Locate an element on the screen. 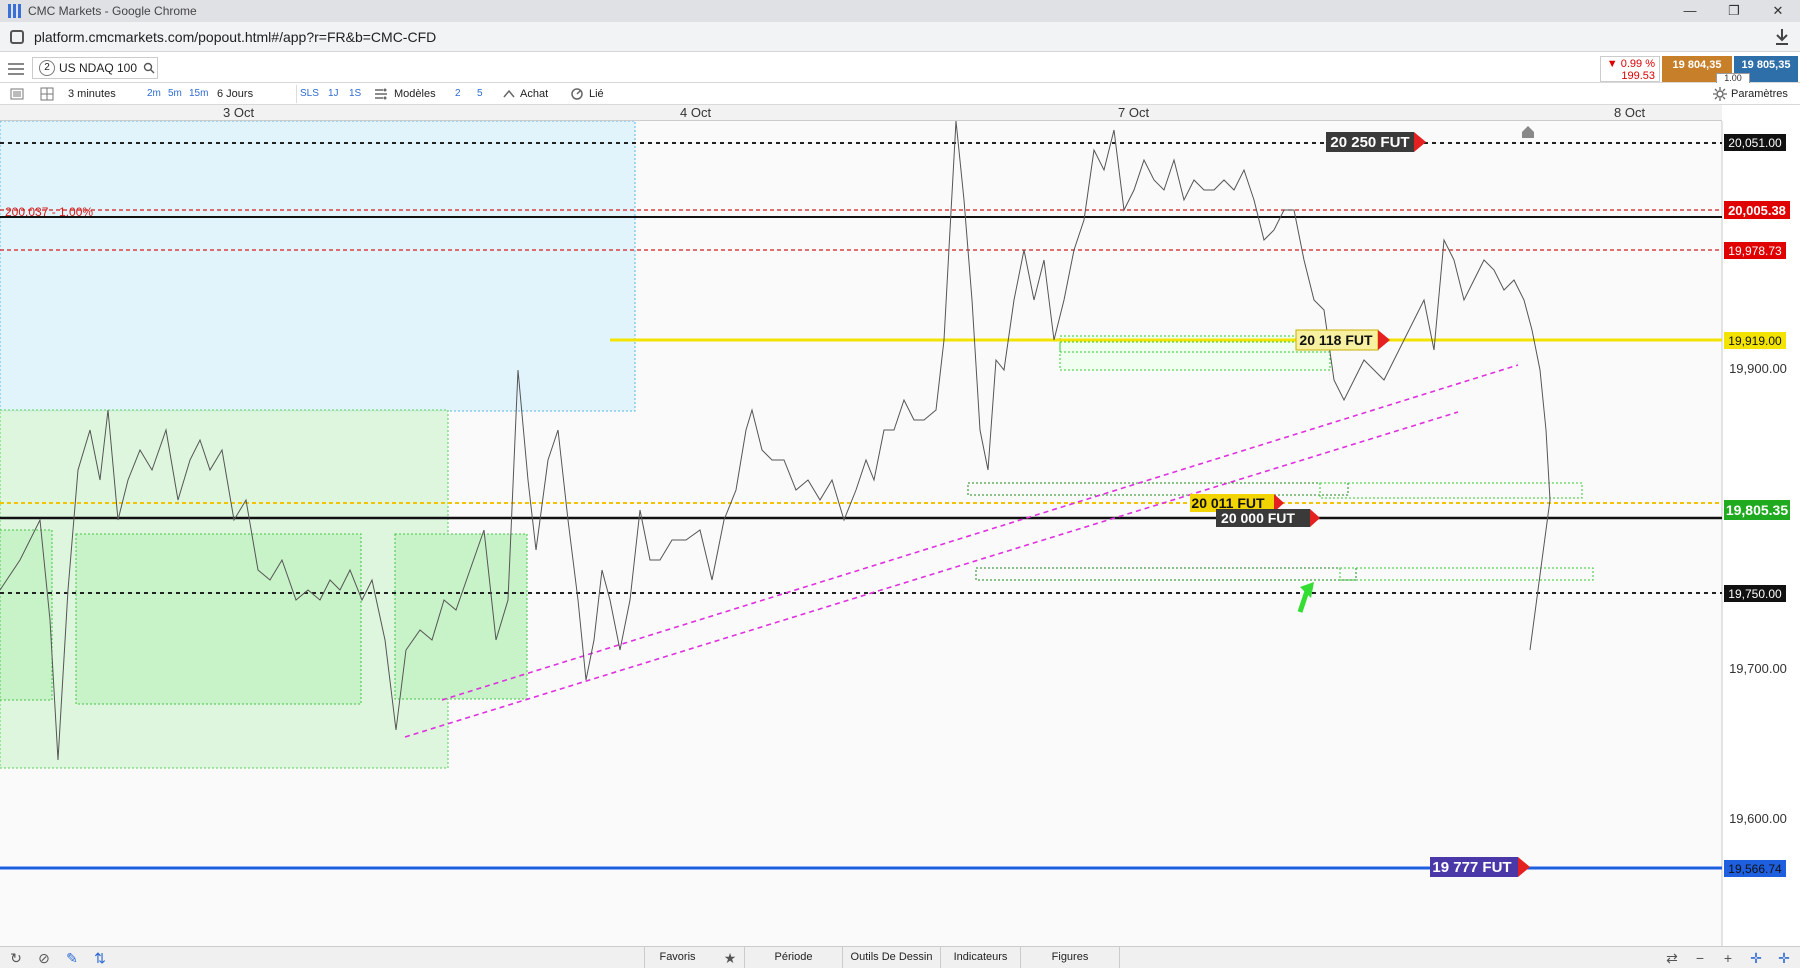 The image size is (1800, 968). layout-icon is located at coordinates (47, 94).